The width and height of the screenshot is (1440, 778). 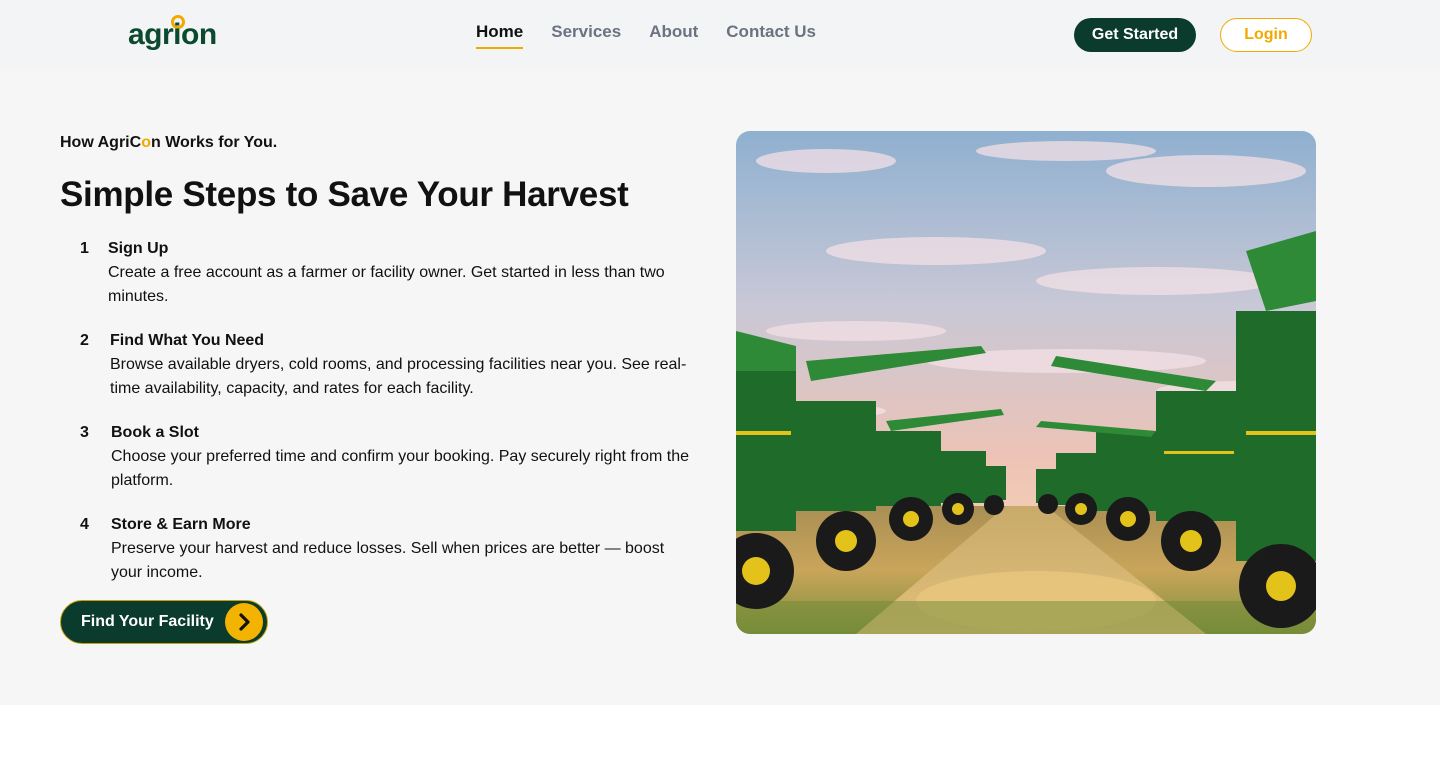 What do you see at coordinates (84, 524) in the screenshot?
I see `step-number: 4` at bounding box center [84, 524].